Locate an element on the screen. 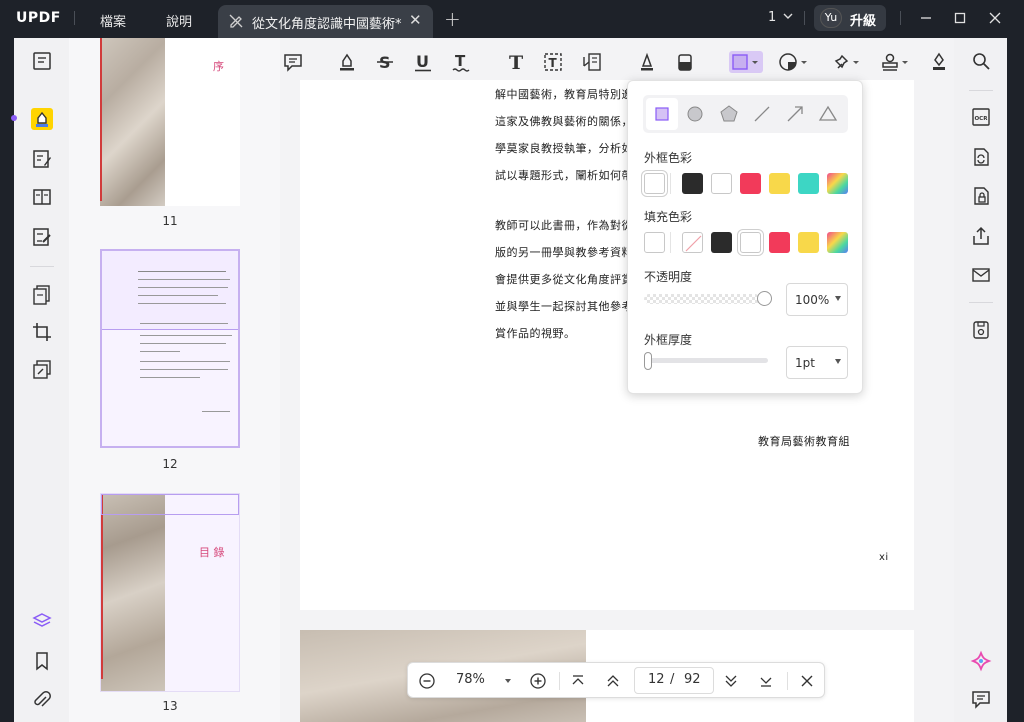 The height and width of the screenshot is (722, 1024). zoom-level: 78% is located at coordinates (470, 679).